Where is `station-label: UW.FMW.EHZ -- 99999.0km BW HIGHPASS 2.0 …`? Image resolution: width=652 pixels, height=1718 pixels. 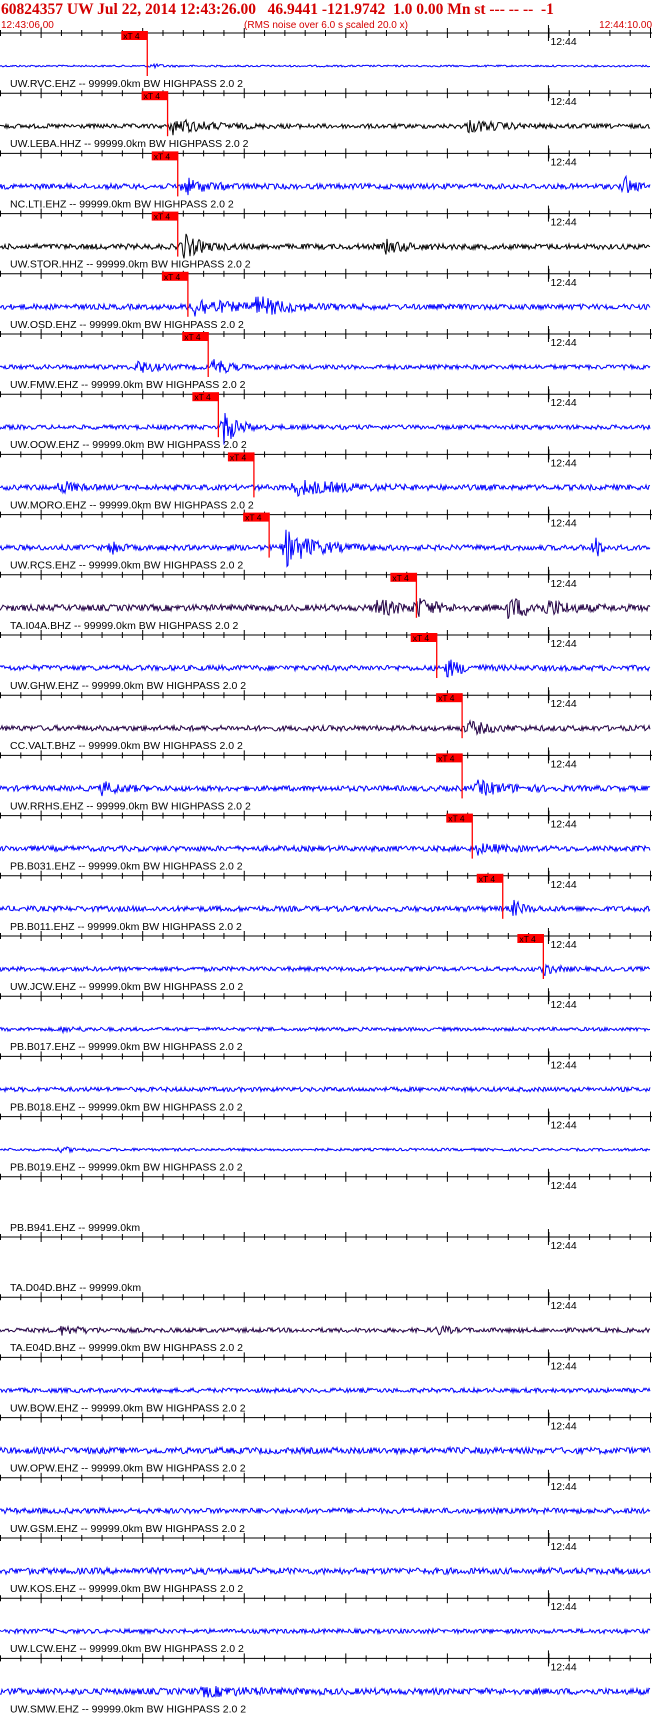
station-label: UW.FMW.EHZ -- 99999.0km BW HIGHPASS 2.0 … is located at coordinates (128, 385).